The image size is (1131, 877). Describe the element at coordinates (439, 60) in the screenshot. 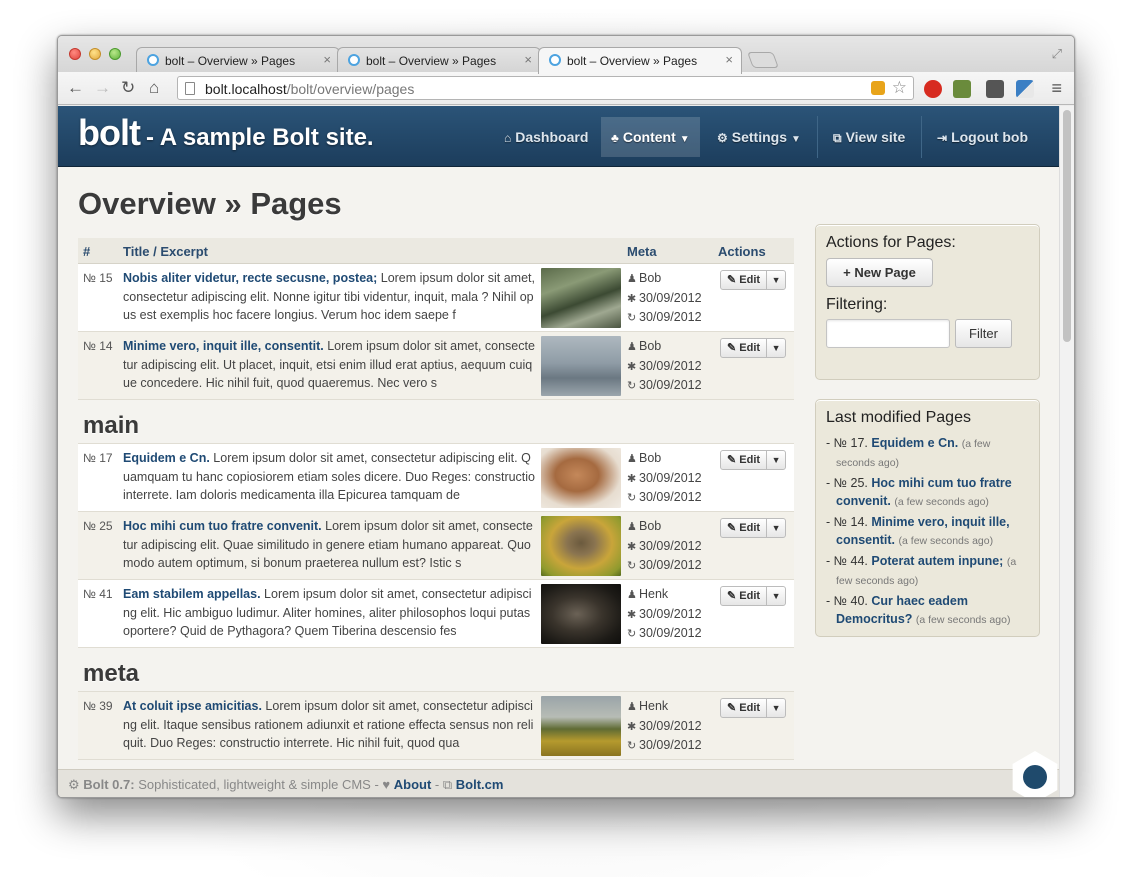

I see `browser-tab-2: bolt – Overview » Pages ×` at that location.